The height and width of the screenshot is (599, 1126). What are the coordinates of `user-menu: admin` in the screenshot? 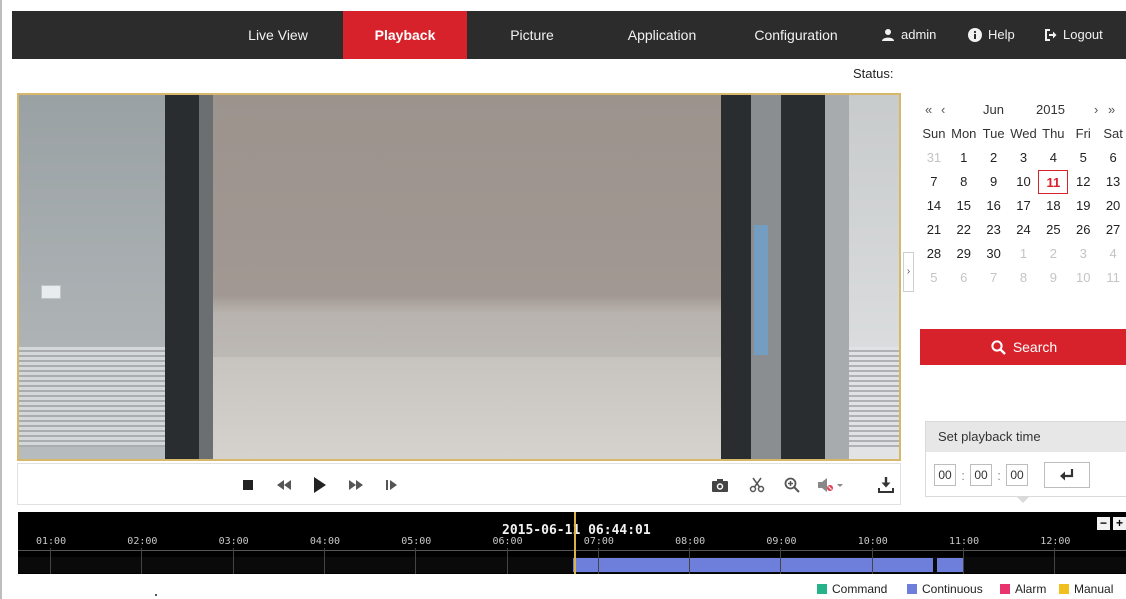 It's located at (908, 35).